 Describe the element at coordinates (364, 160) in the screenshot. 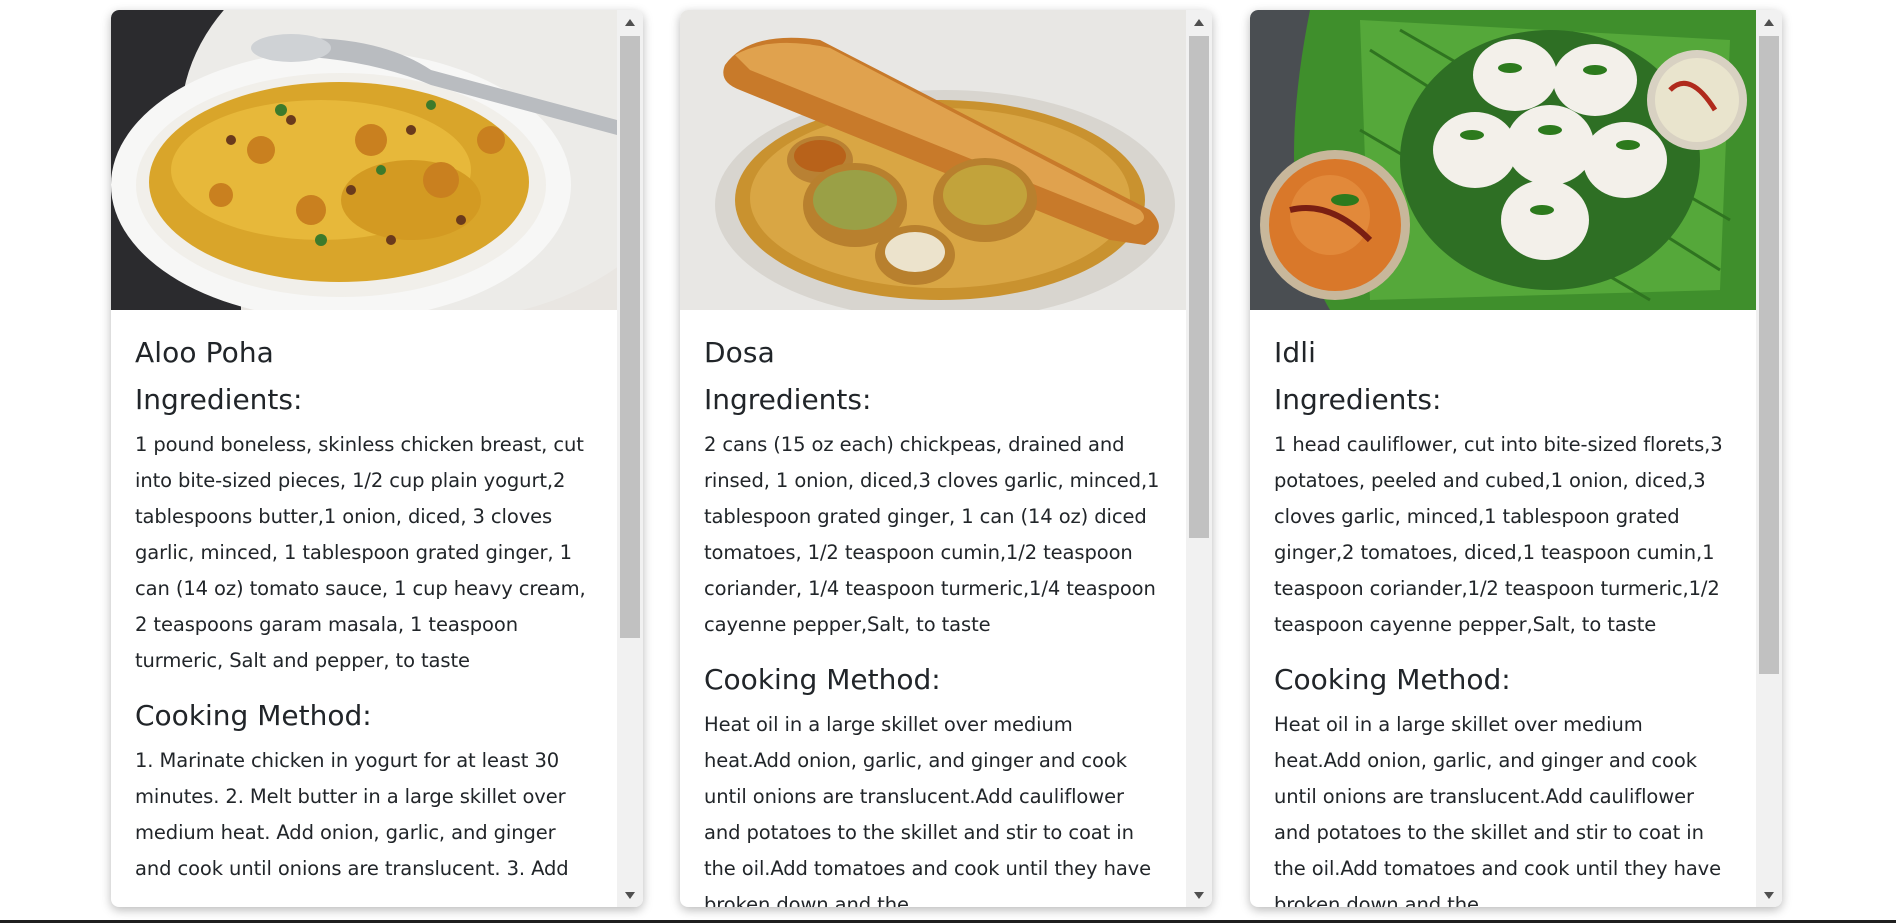

I see `recipe-image-aloo-poha` at that location.